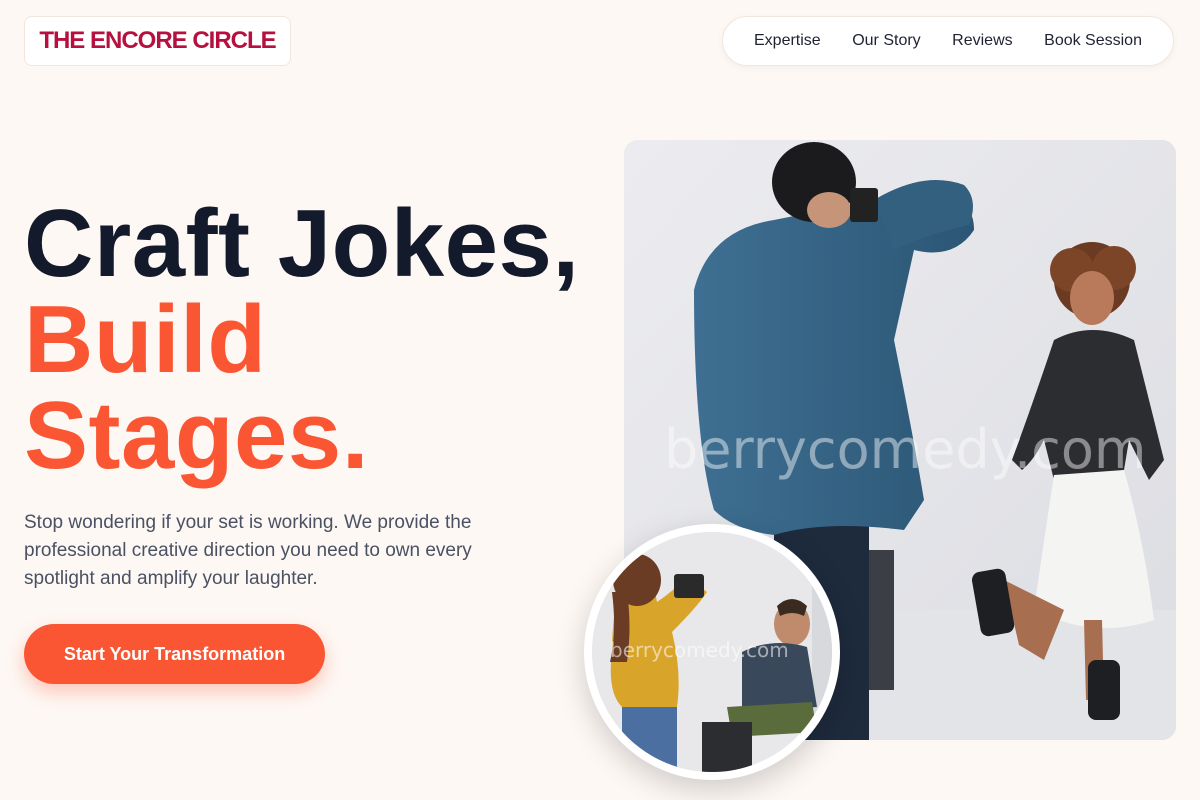 The height and width of the screenshot is (800, 1200). I want to click on hero-title-line-3: Stages., so click(196, 435).